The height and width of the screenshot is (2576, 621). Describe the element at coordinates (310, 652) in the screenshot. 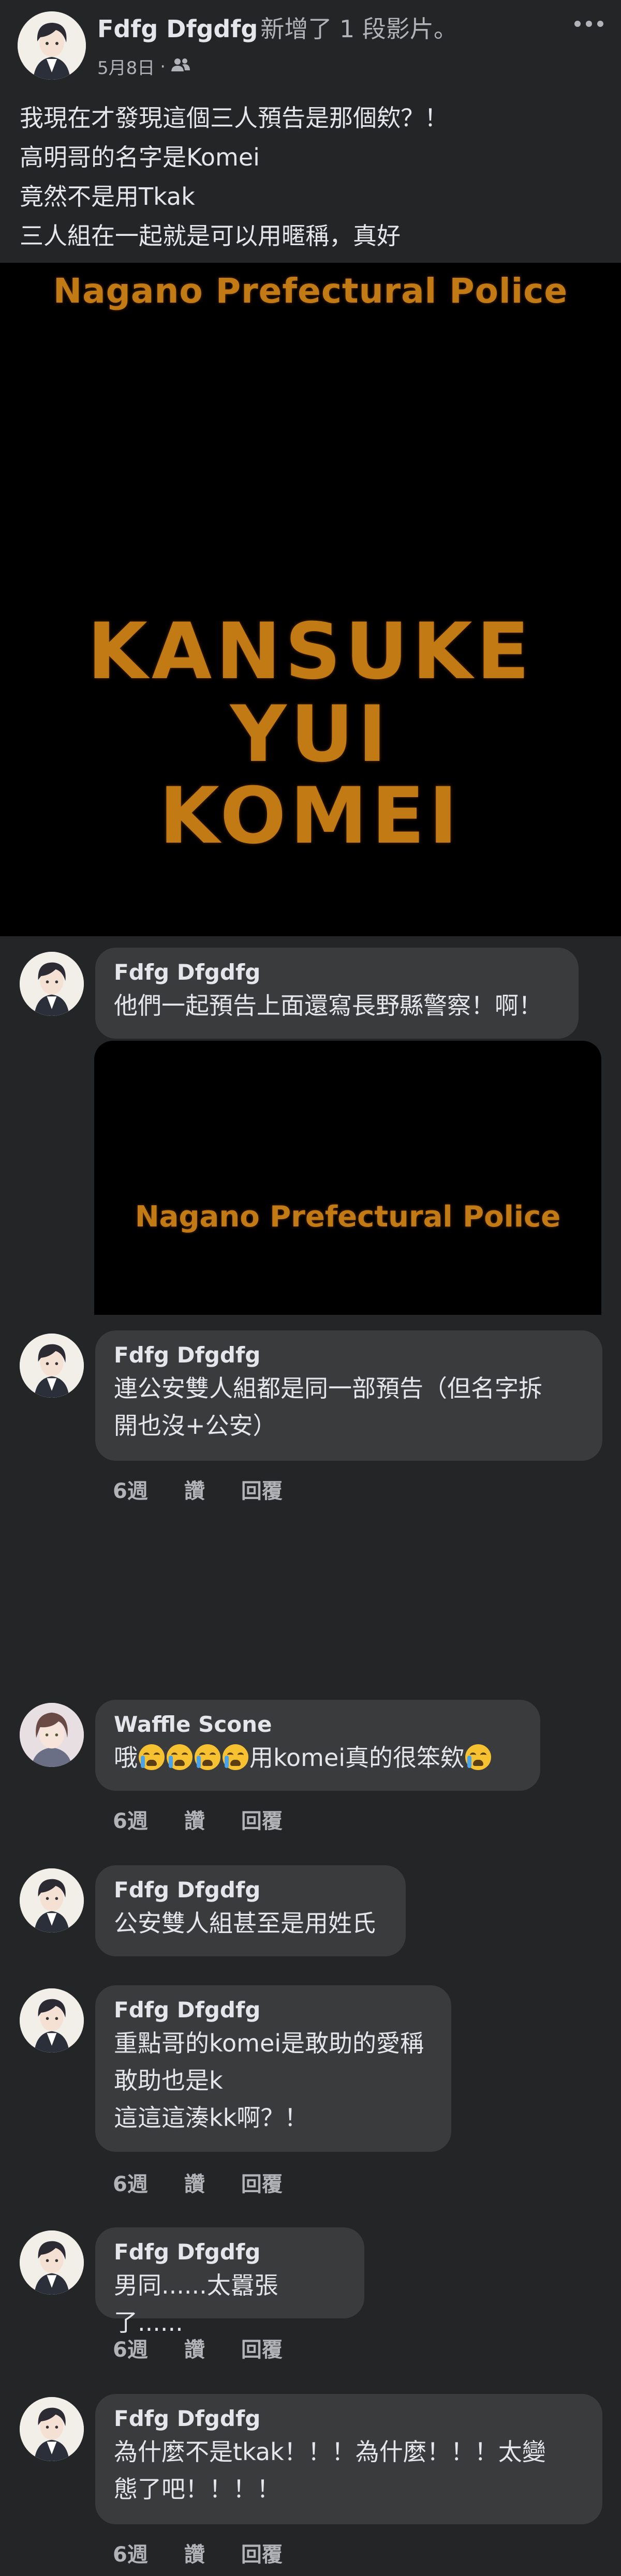

I see `video-name-1: KANSUKE` at that location.